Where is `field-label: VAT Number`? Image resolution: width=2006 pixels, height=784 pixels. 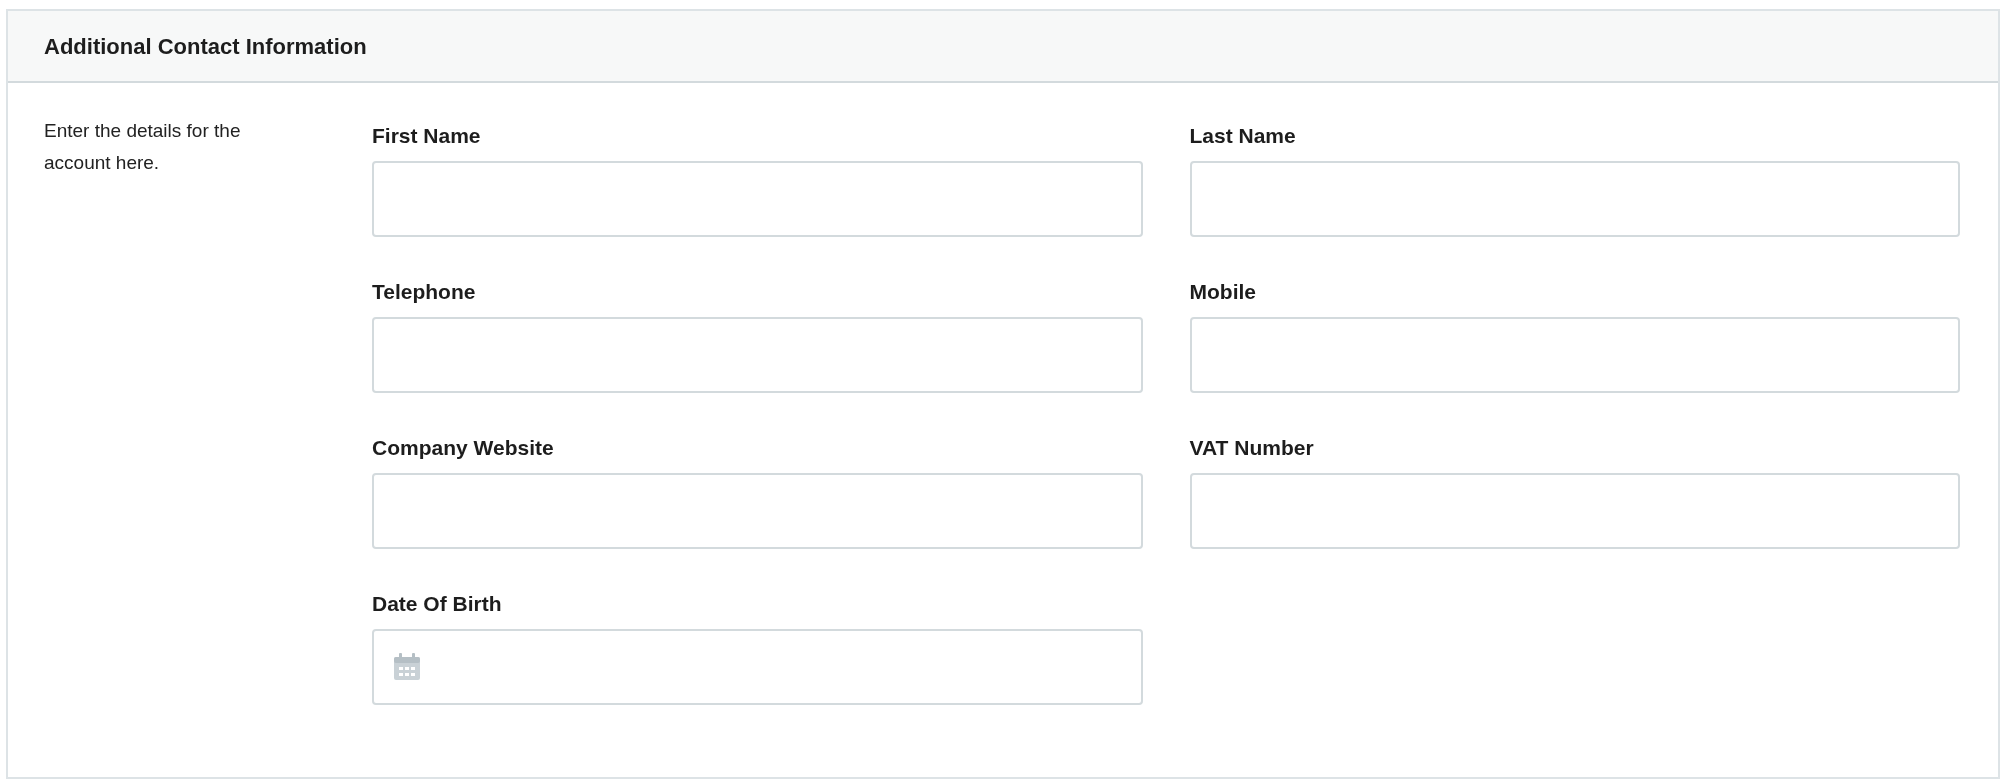
field-label: VAT Number is located at coordinates (1252, 448).